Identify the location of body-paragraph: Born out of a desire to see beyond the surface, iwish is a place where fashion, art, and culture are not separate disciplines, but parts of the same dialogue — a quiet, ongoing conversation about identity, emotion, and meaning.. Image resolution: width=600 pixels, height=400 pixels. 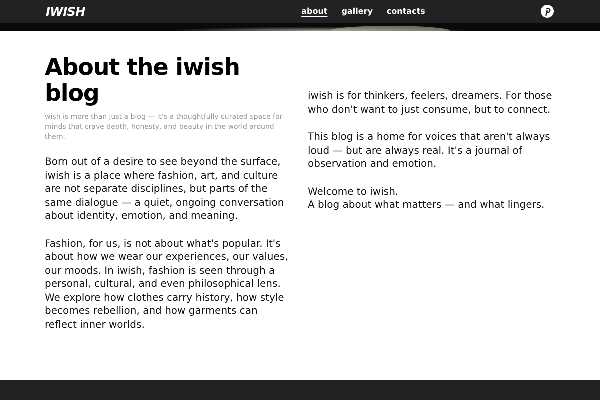
(165, 190).